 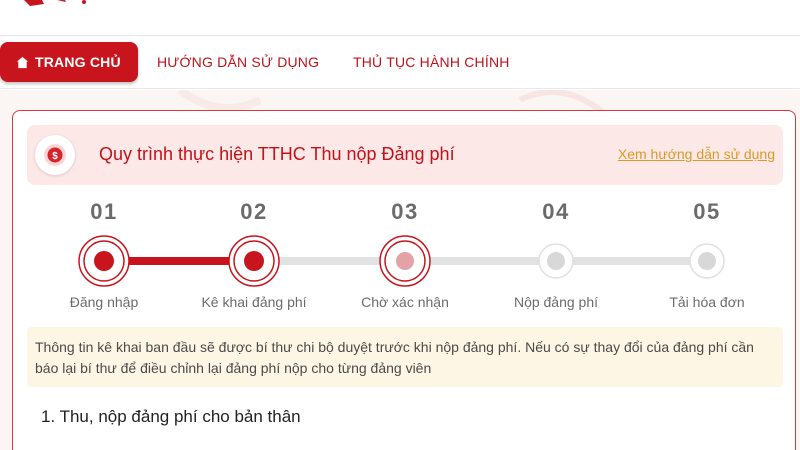 I want to click on nav-user-guide-label: HƯỚNG DẪN SỬ DỤNG, so click(x=238, y=62).